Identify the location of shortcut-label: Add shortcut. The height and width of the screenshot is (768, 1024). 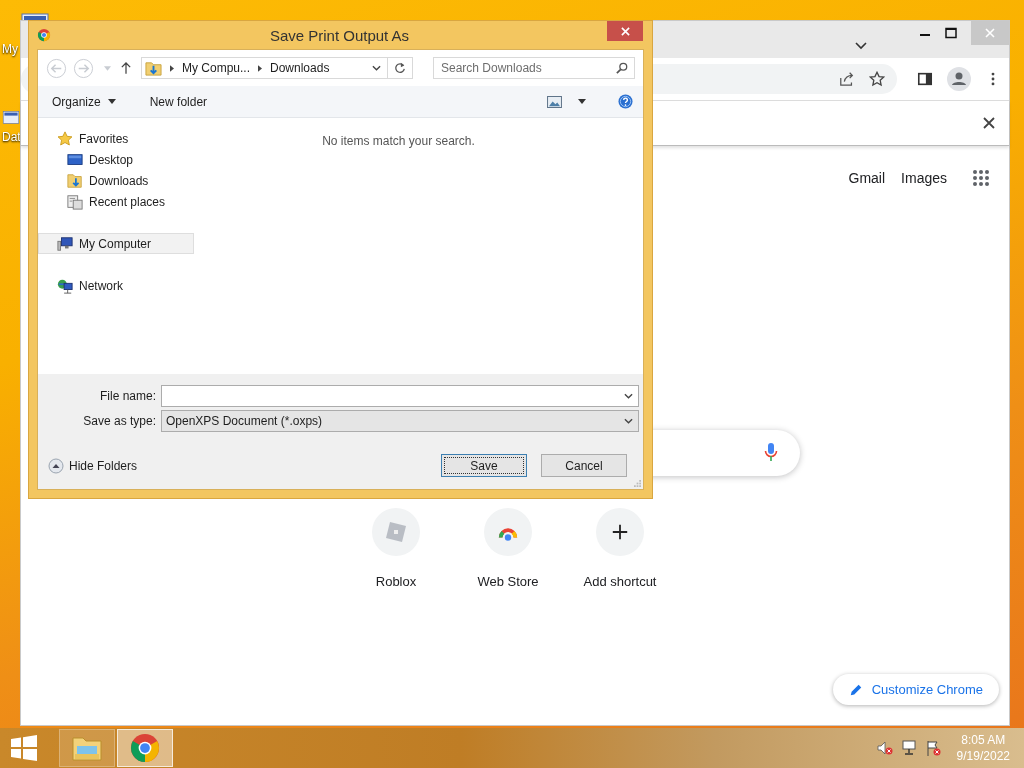
(620, 581).